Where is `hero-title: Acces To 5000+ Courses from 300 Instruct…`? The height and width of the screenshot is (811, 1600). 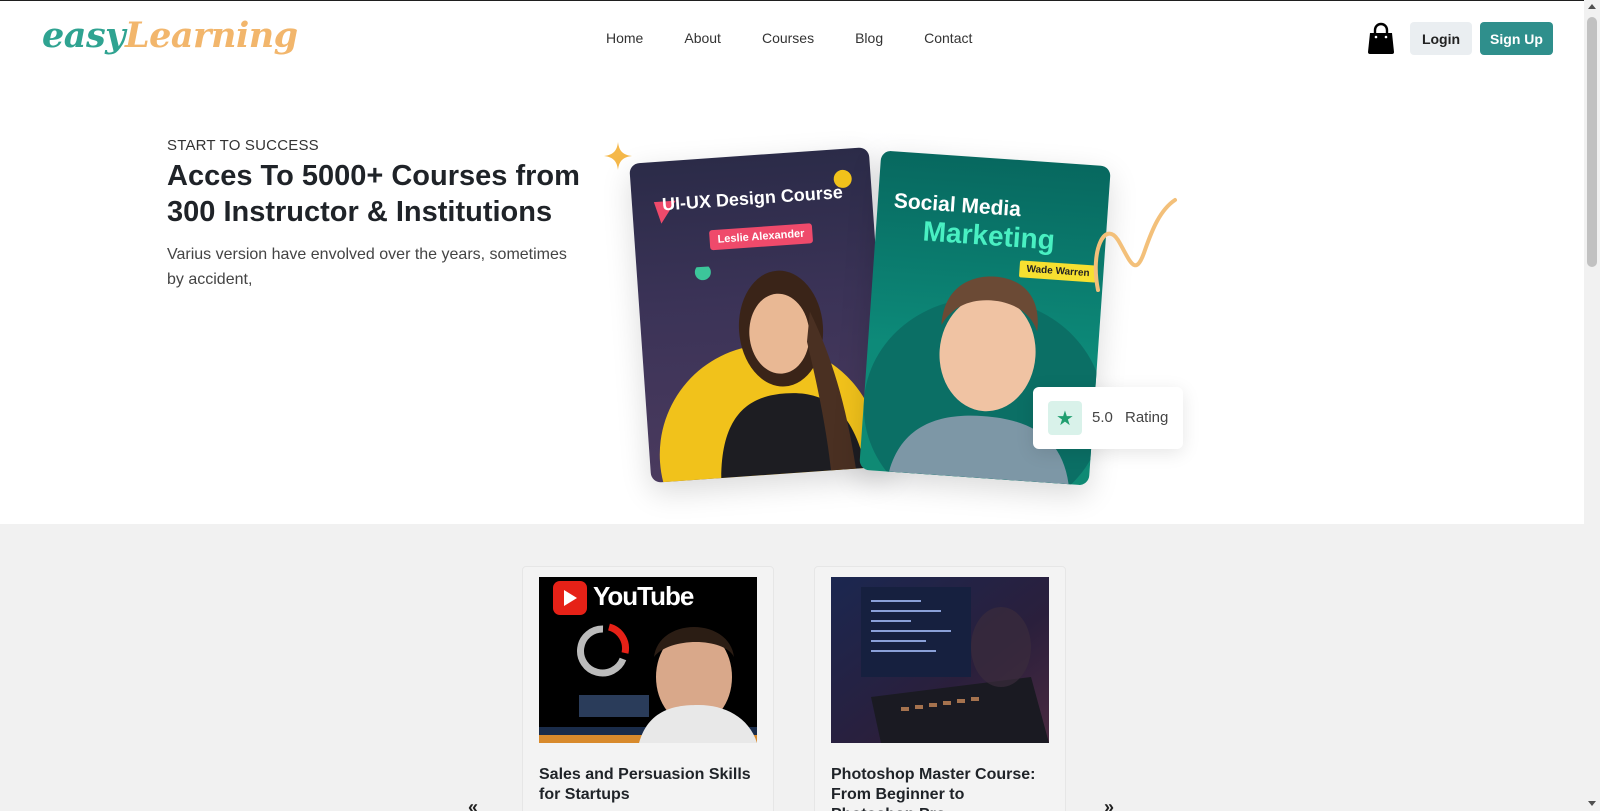 hero-title: Acces To 5000+ Courses from 300 Instruct… is located at coordinates (373, 194).